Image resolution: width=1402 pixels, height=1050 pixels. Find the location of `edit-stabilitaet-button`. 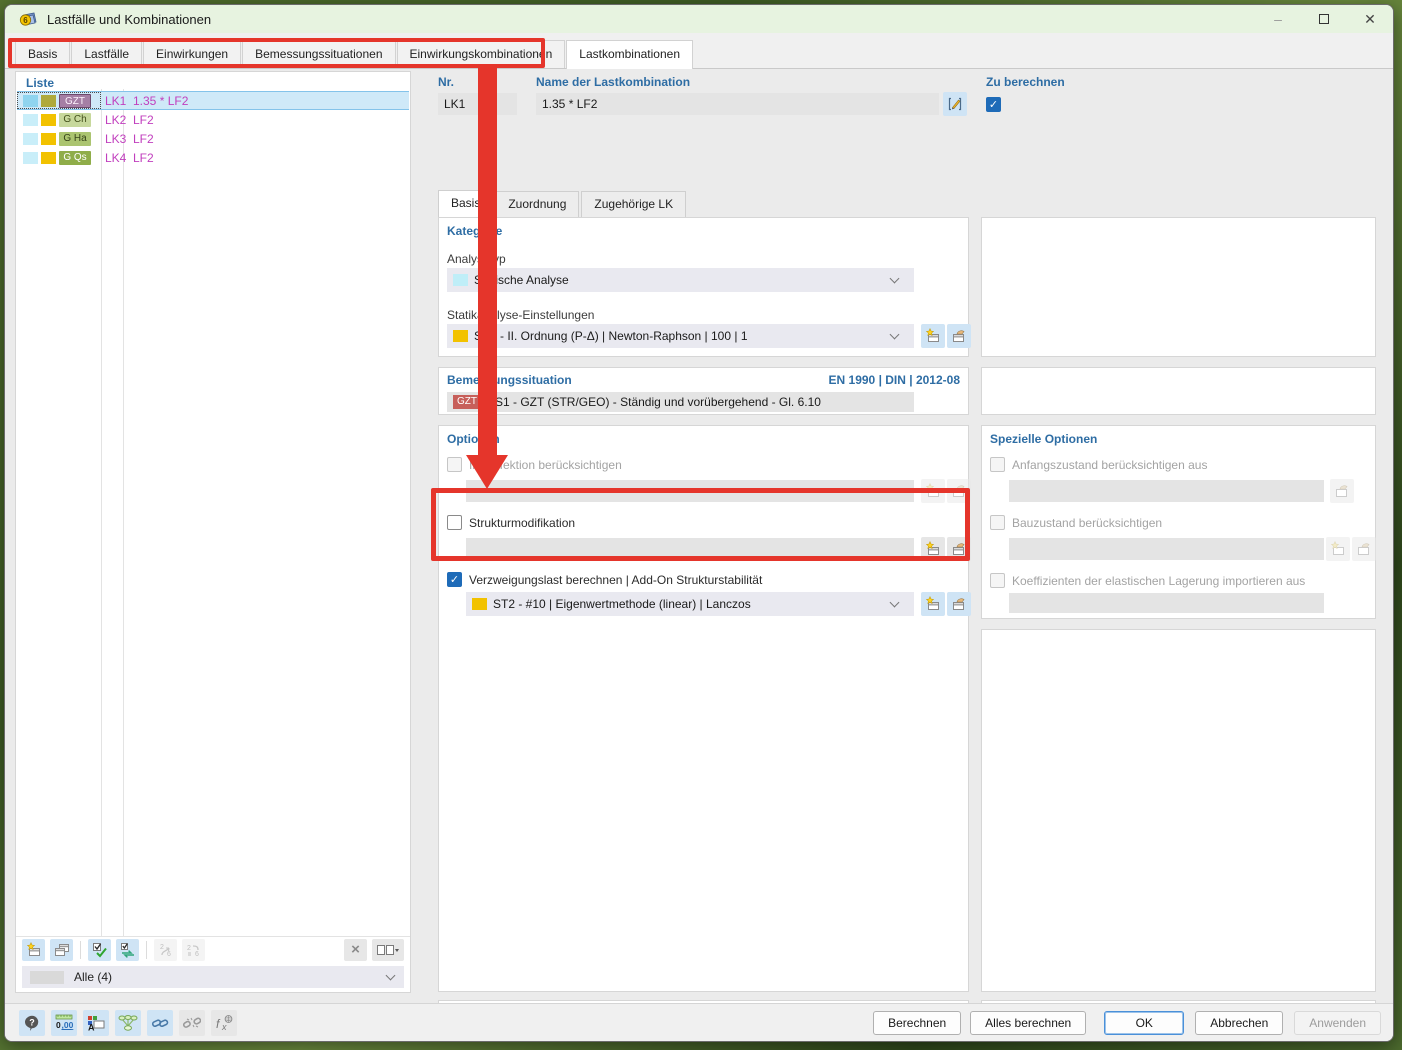

edit-stabilitaet-button is located at coordinates (959, 604).